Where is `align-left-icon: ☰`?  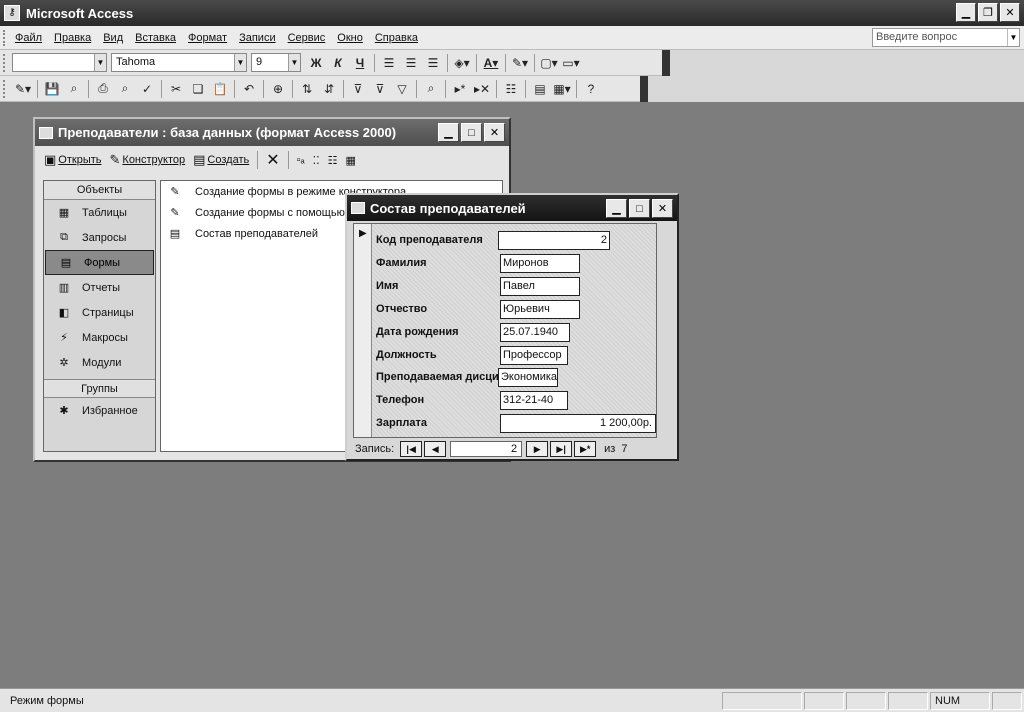 align-left-icon: ☰ is located at coordinates (389, 63).